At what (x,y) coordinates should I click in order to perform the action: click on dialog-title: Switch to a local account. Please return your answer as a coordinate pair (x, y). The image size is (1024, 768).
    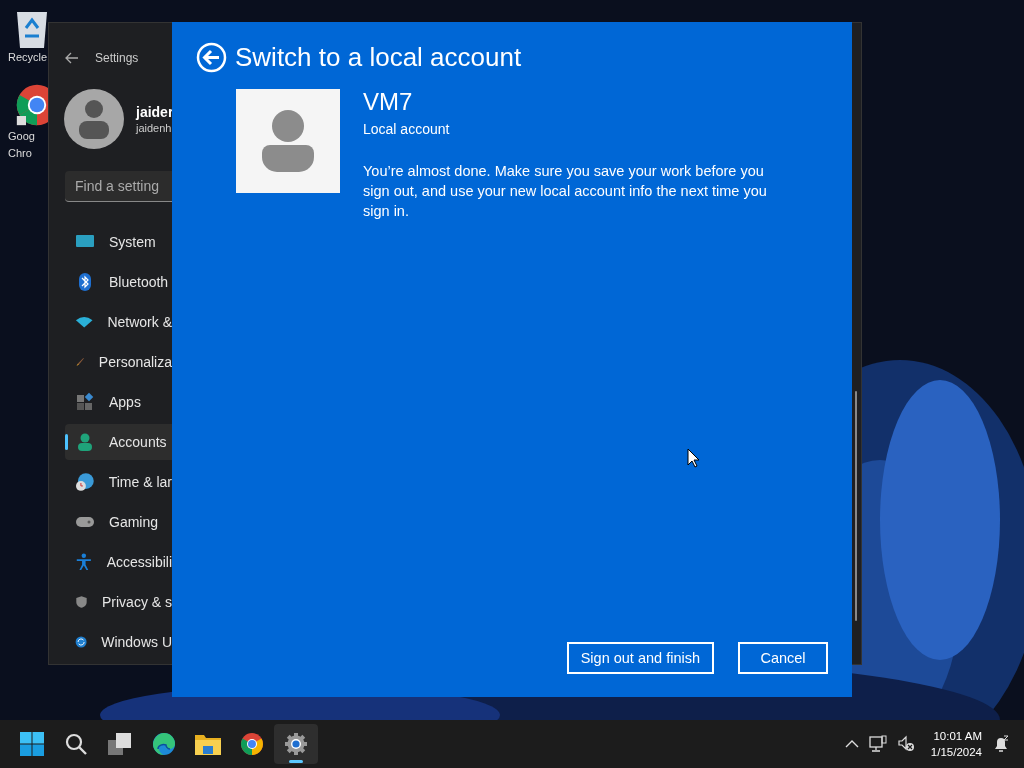
    Looking at the image, I should click on (378, 57).